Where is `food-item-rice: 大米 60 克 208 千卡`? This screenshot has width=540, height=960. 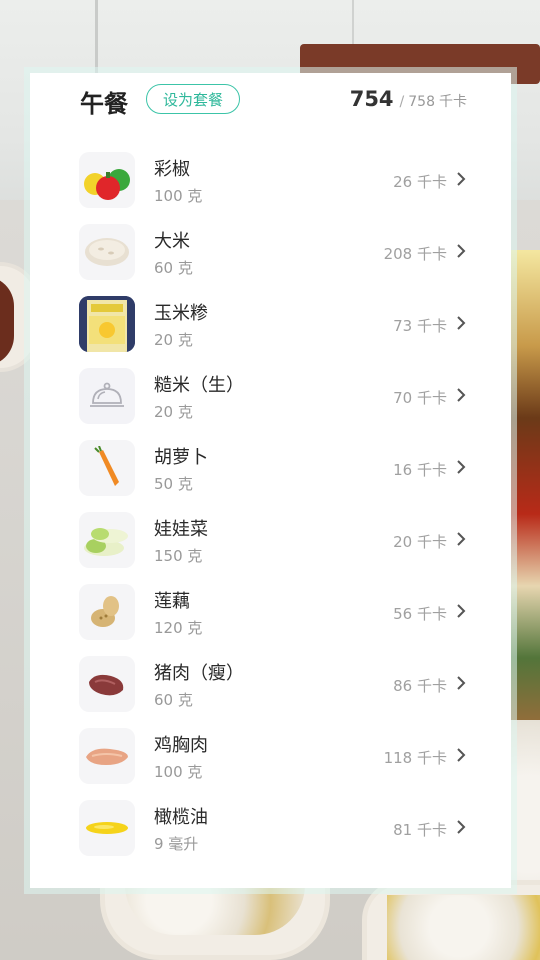
food-item-rice: 大米 60 克 208 千卡 is located at coordinates (270, 253).